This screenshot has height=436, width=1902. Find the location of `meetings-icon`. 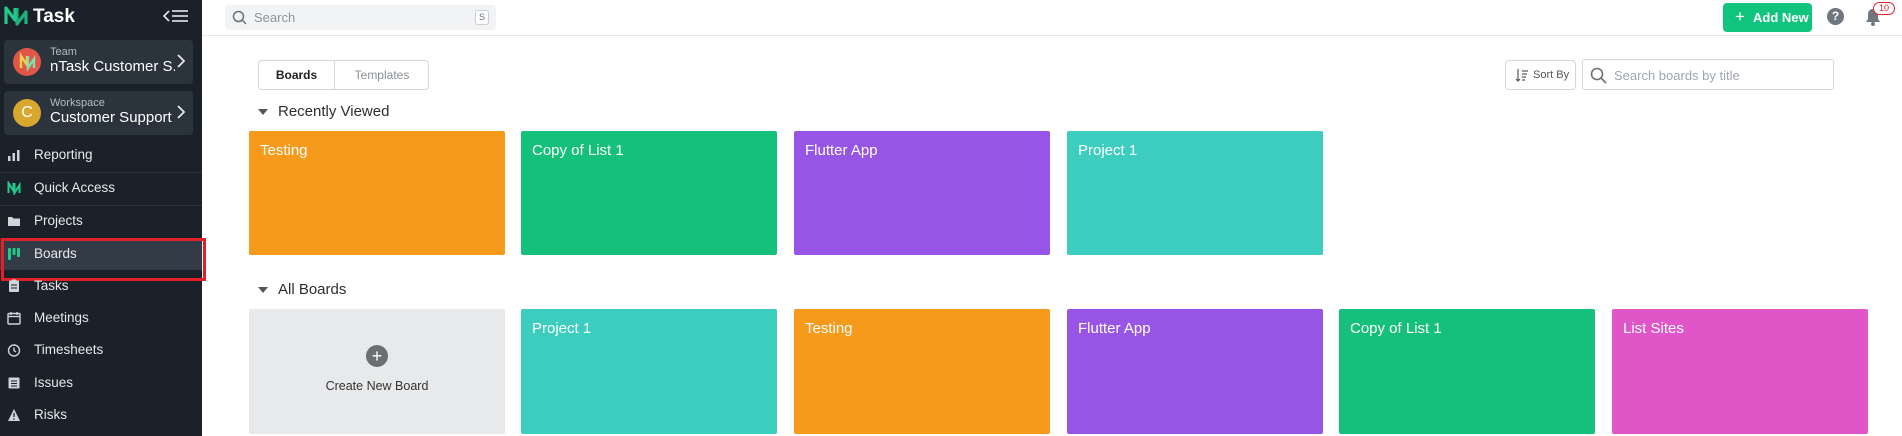

meetings-icon is located at coordinates (14, 318).